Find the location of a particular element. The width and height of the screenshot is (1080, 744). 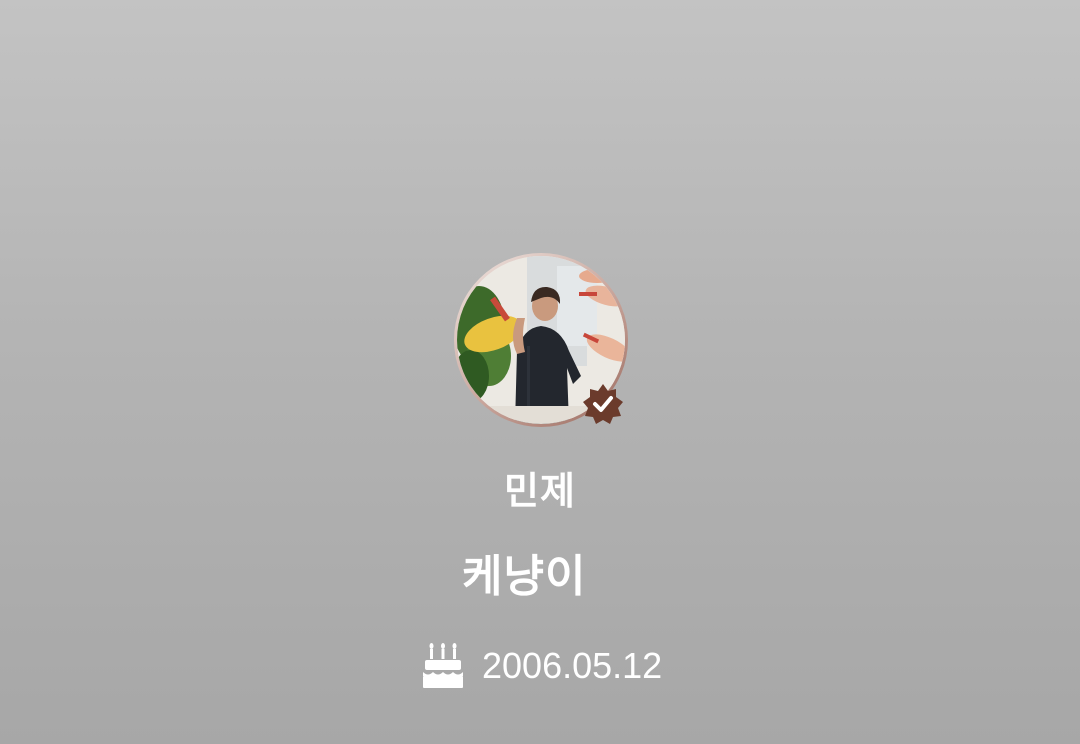

birthday-row: 2006.05.12 is located at coordinates (542, 666).